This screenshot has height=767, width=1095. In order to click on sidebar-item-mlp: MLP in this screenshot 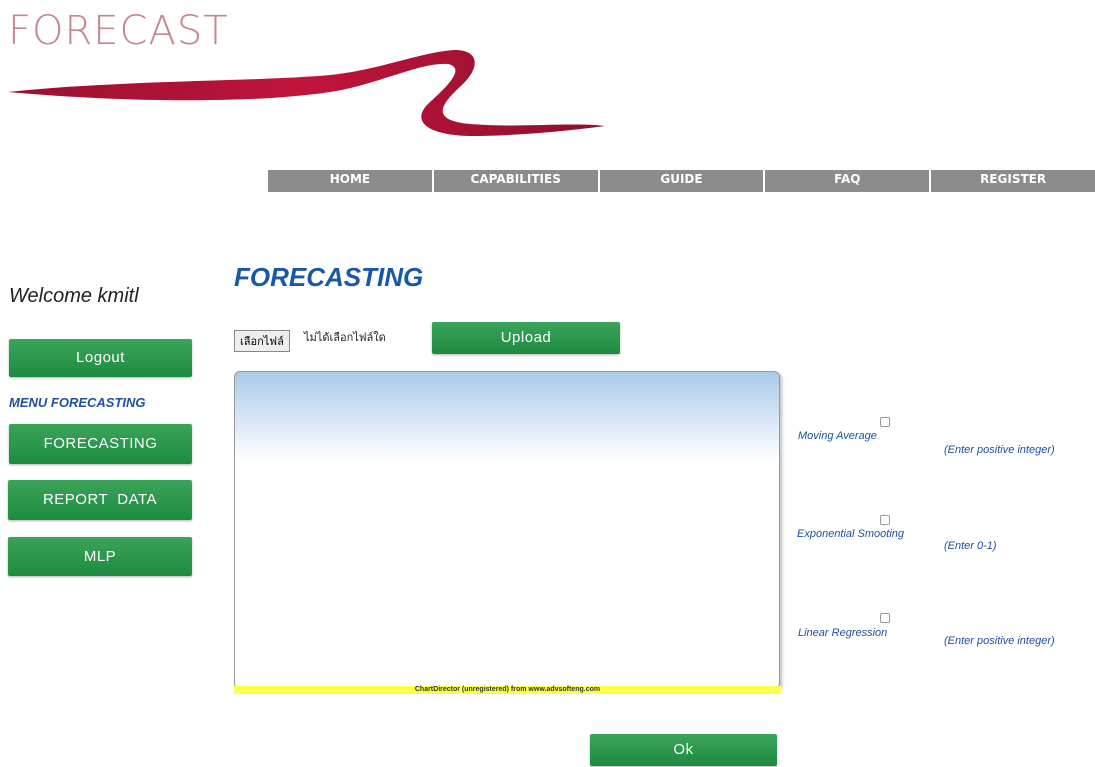, I will do `click(100, 556)`.